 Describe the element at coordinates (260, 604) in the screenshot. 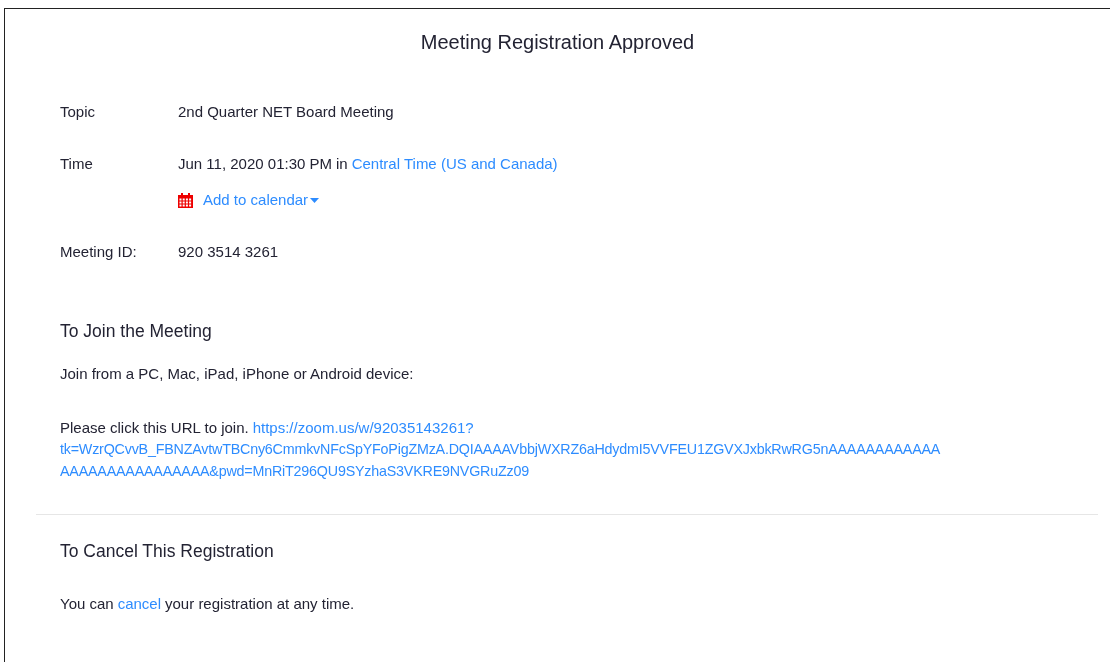

I see `cancel-text: your registration at any time.` at that location.